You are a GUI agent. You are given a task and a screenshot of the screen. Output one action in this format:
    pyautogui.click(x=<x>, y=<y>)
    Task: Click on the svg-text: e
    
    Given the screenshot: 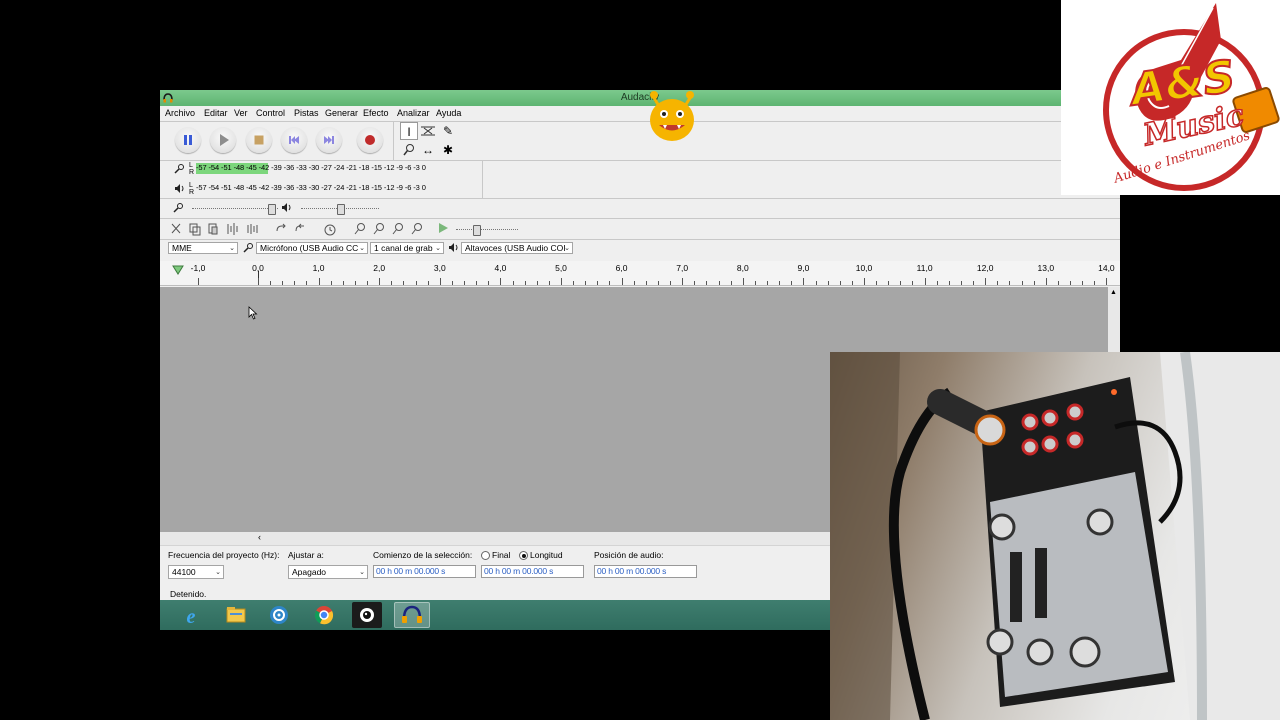 What is the action you would take?
    pyautogui.click(x=191, y=617)
    